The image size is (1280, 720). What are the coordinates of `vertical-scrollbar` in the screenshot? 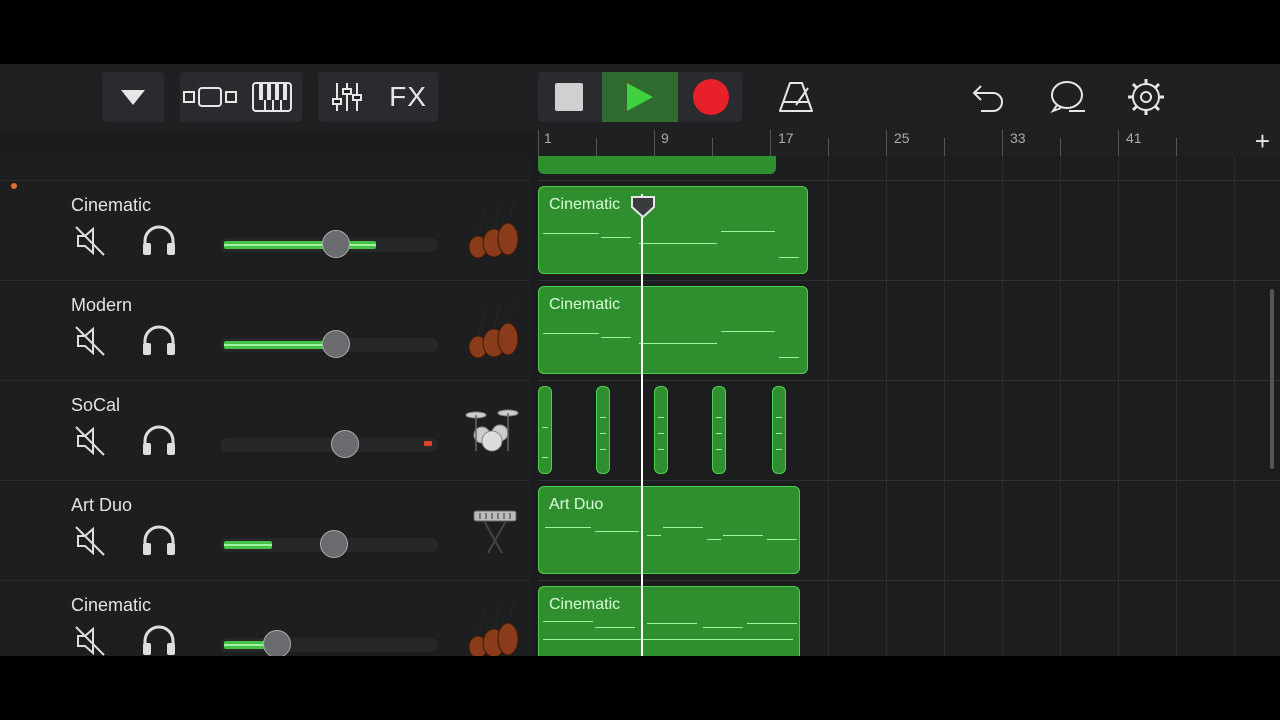 It's located at (1272, 379).